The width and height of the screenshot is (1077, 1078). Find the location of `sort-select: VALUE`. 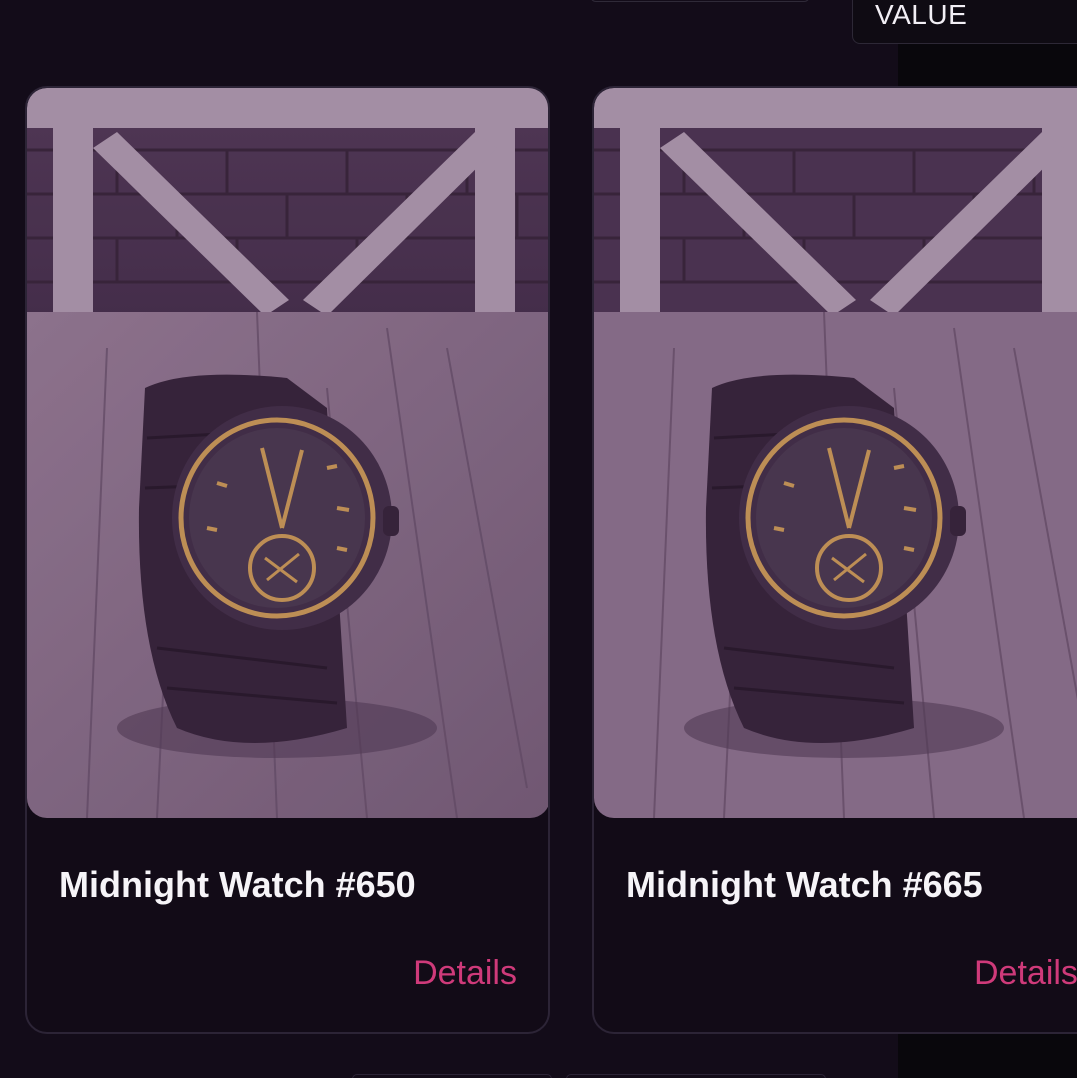

sort-select: VALUE is located at coordinates (964, 22).